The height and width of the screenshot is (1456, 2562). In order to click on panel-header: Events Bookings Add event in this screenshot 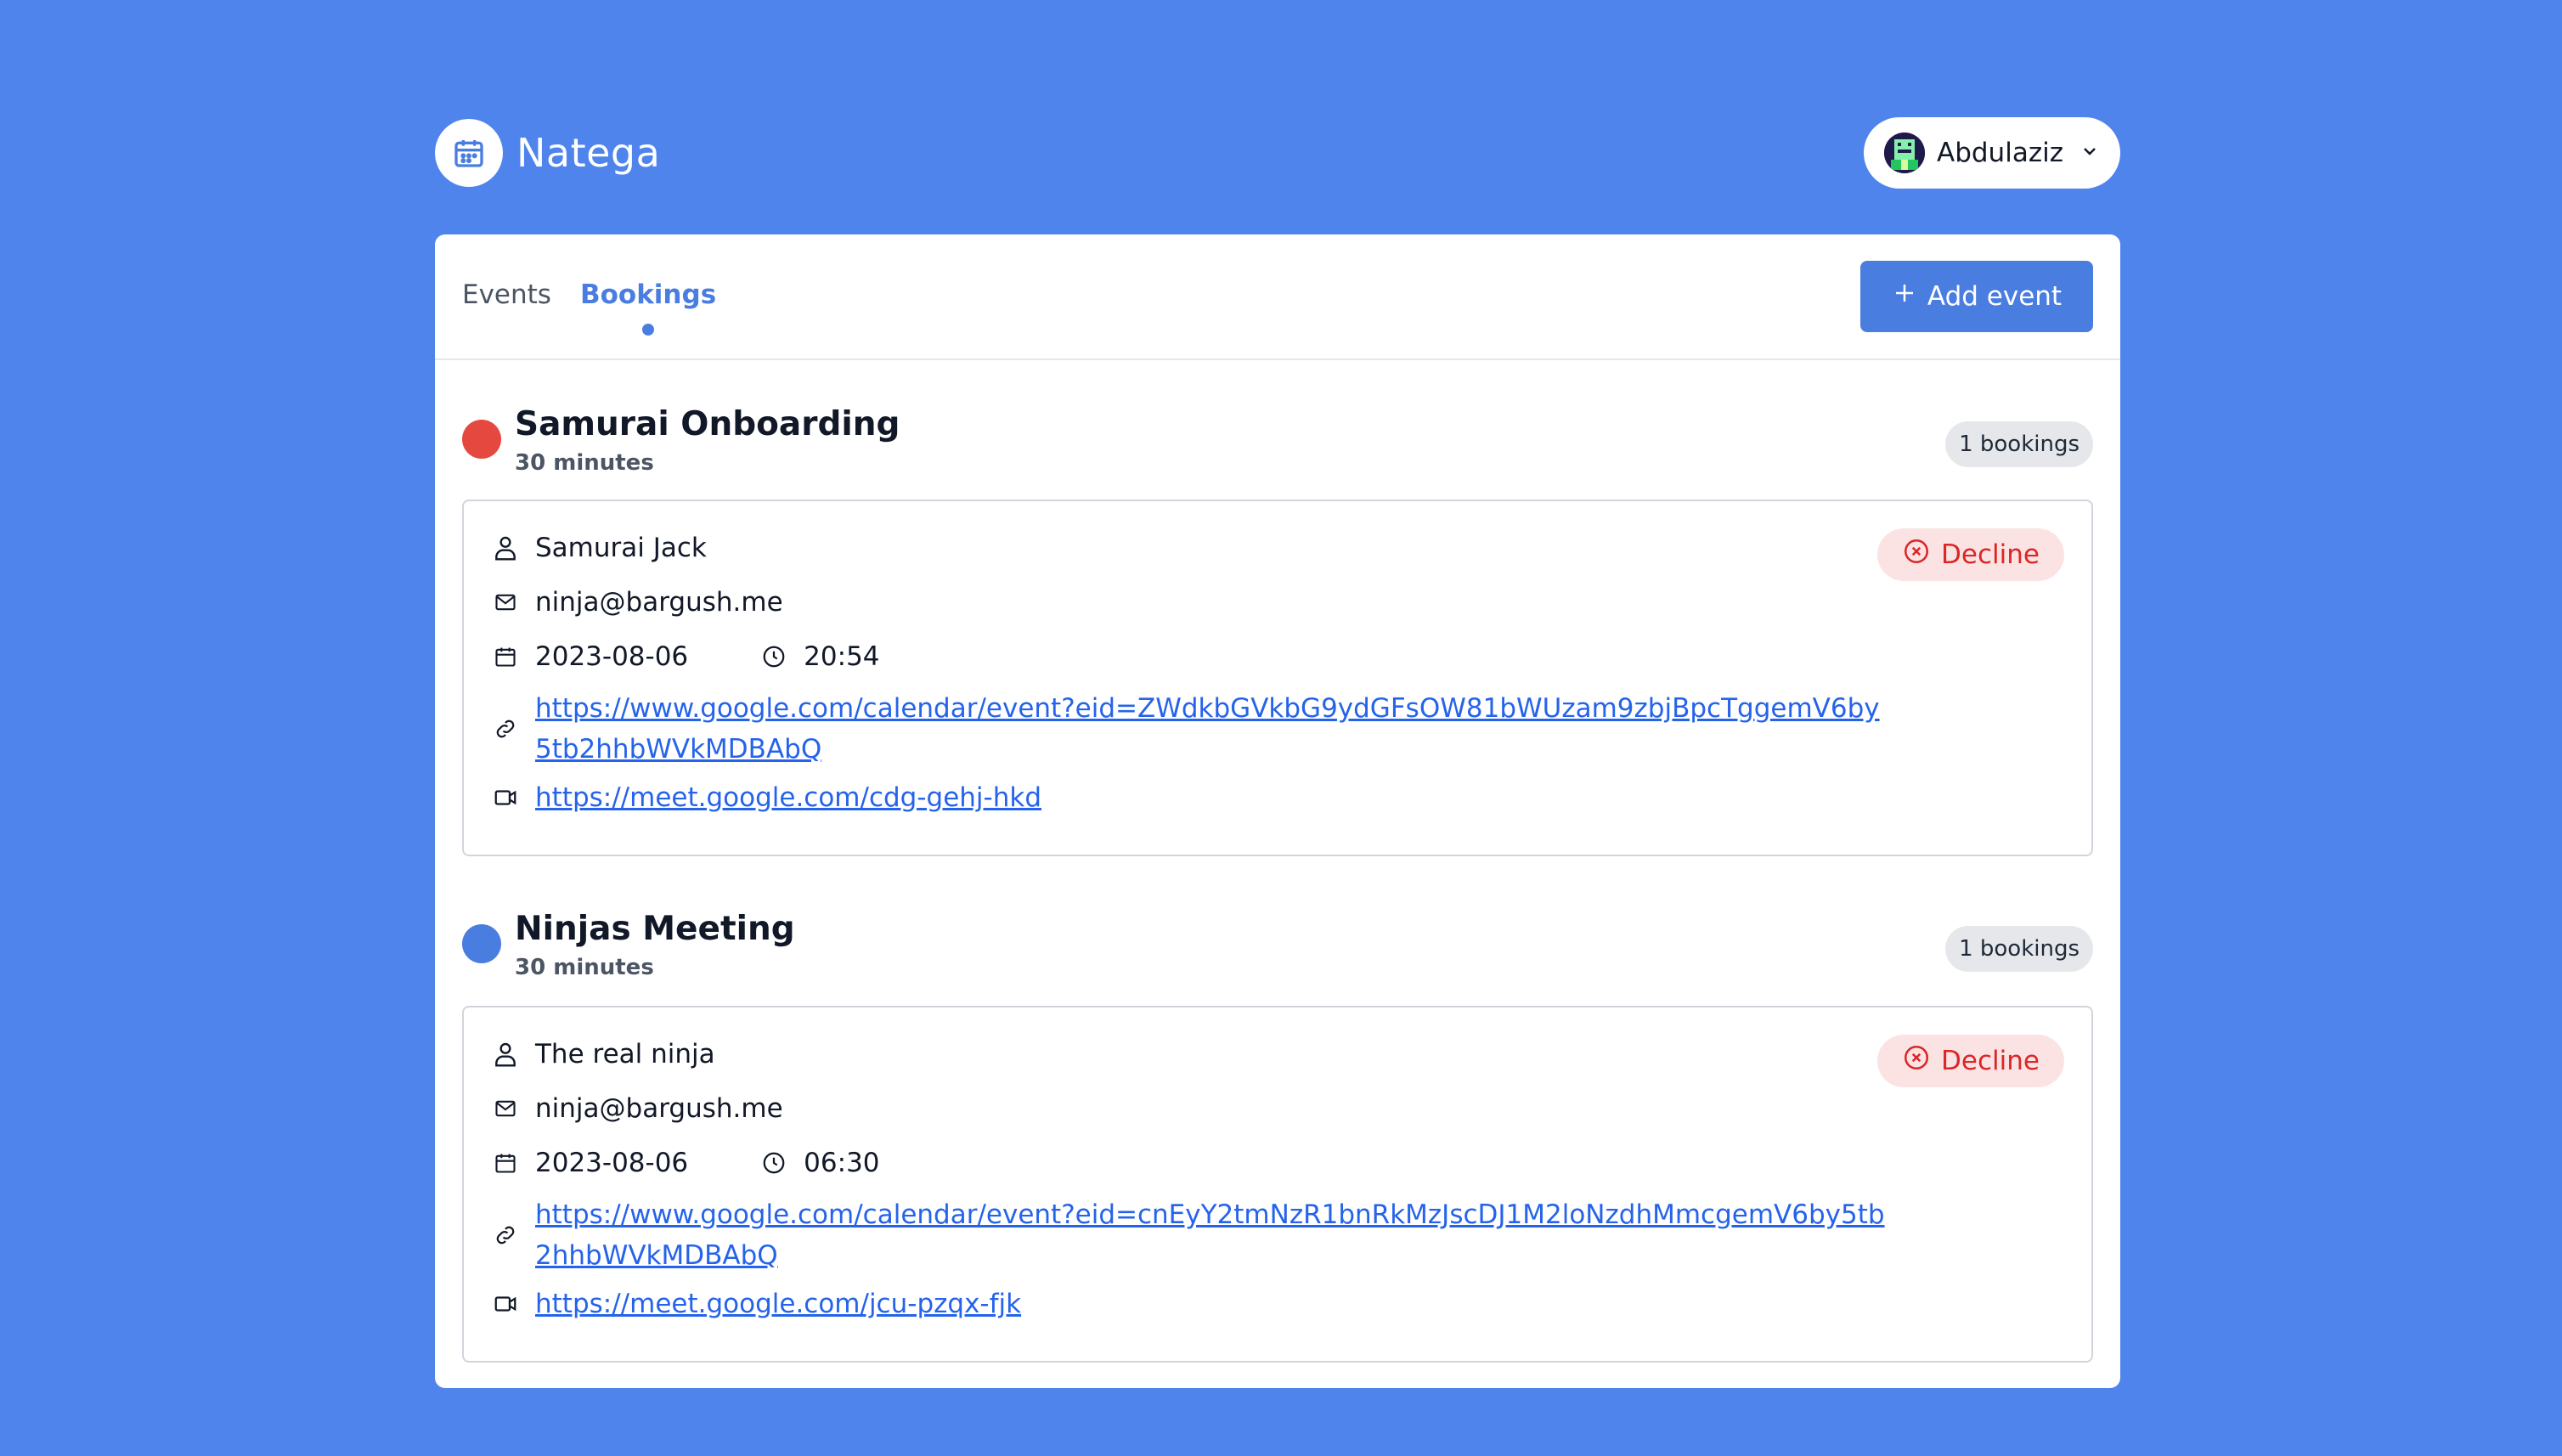, I will do `click(1277, 297)`.